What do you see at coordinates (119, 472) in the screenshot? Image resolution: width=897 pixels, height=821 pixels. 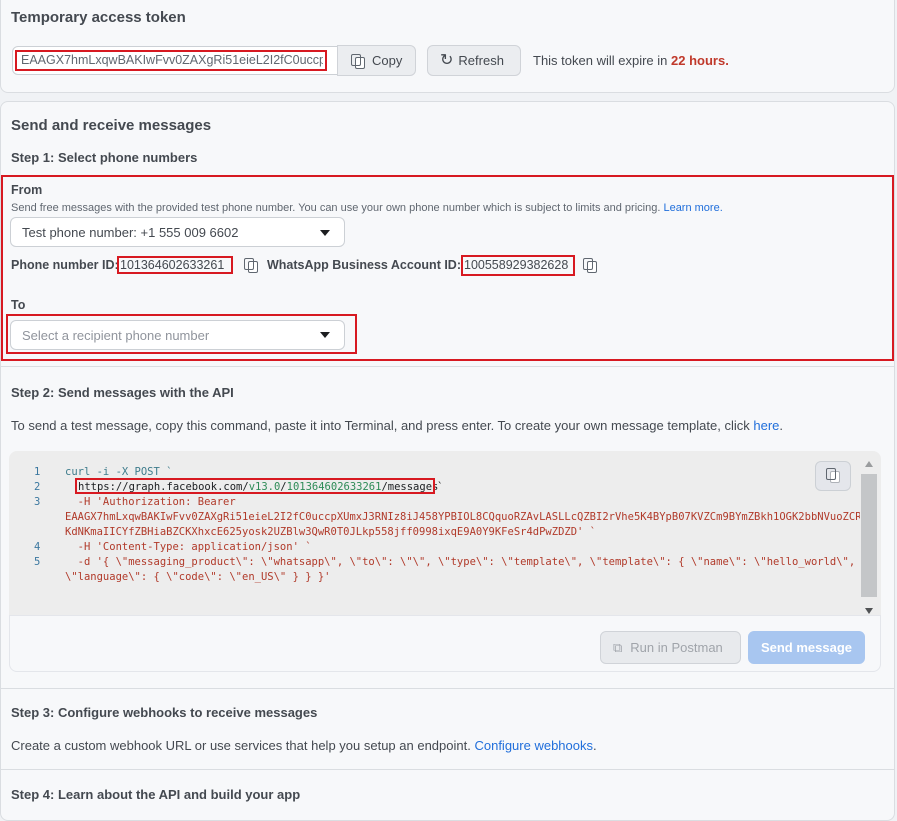 I see `code-line: curl -i -X POST `` at bounding box center [119, 472].